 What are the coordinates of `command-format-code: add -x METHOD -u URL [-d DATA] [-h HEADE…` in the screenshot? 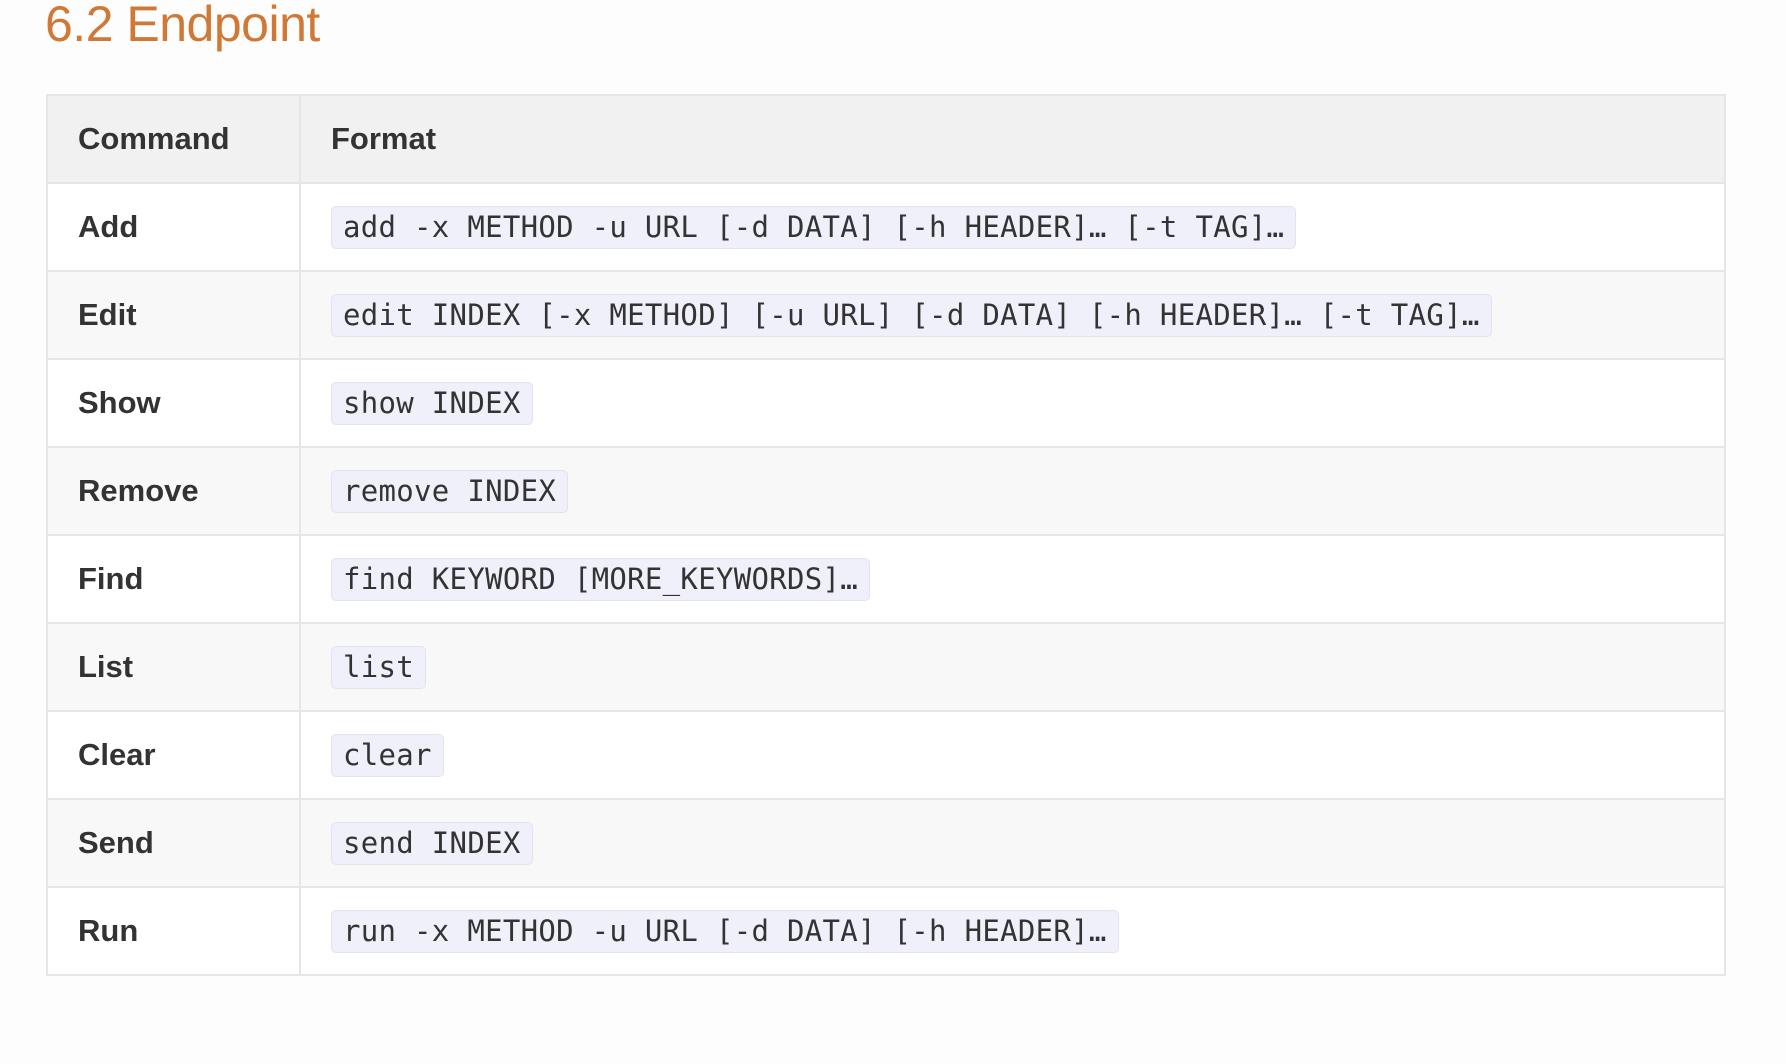 It's located at (814, 227).